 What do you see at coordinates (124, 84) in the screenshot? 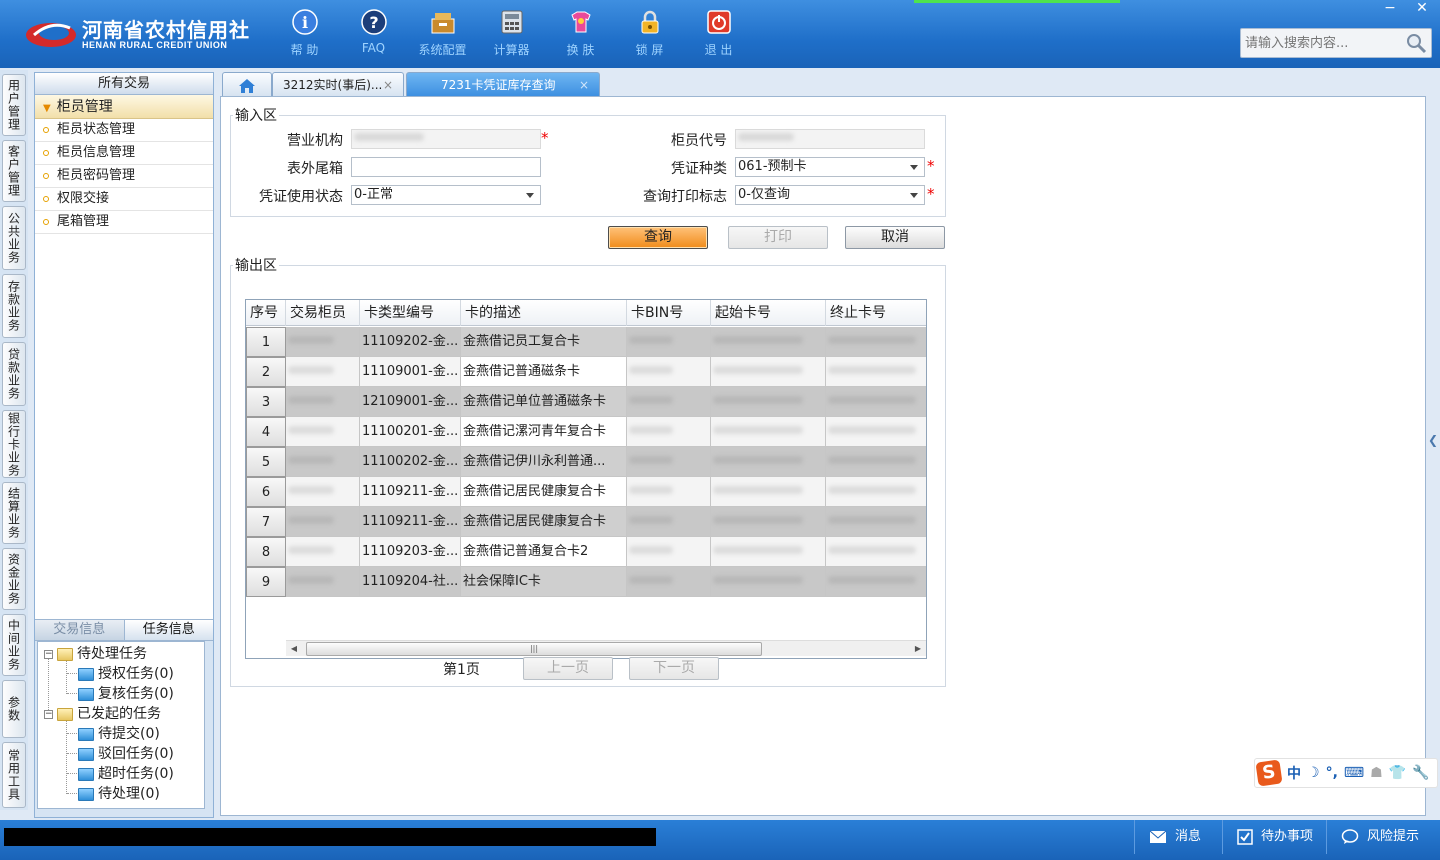
I see `all-transactions-title: 所有交易` at bounding box center [124, 84].